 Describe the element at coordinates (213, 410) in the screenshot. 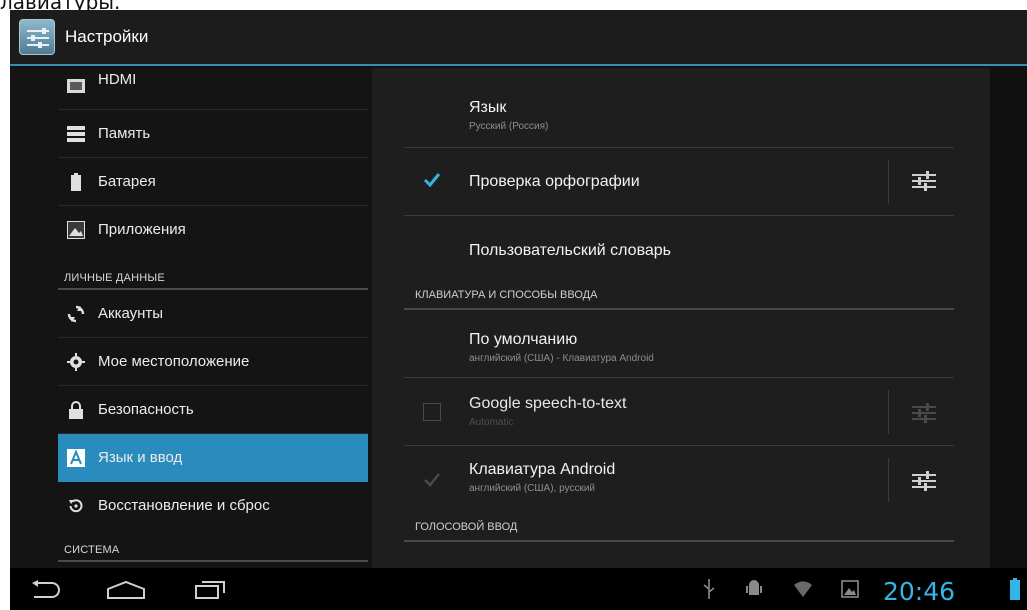

I see `left-item-security: Безопасность` at that location.